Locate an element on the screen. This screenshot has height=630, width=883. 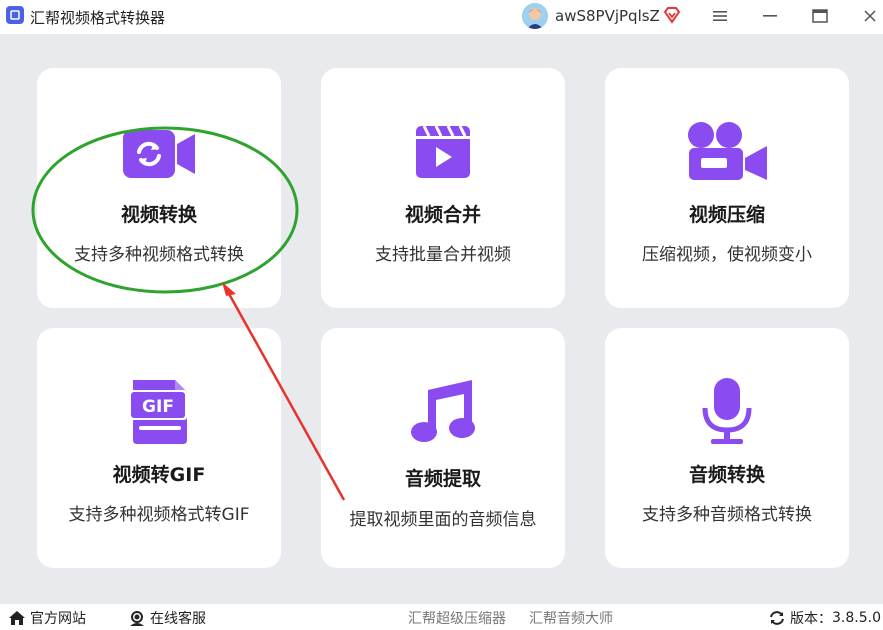
username: awS8PVjPqlsZ is located at coordinates (607, 16).